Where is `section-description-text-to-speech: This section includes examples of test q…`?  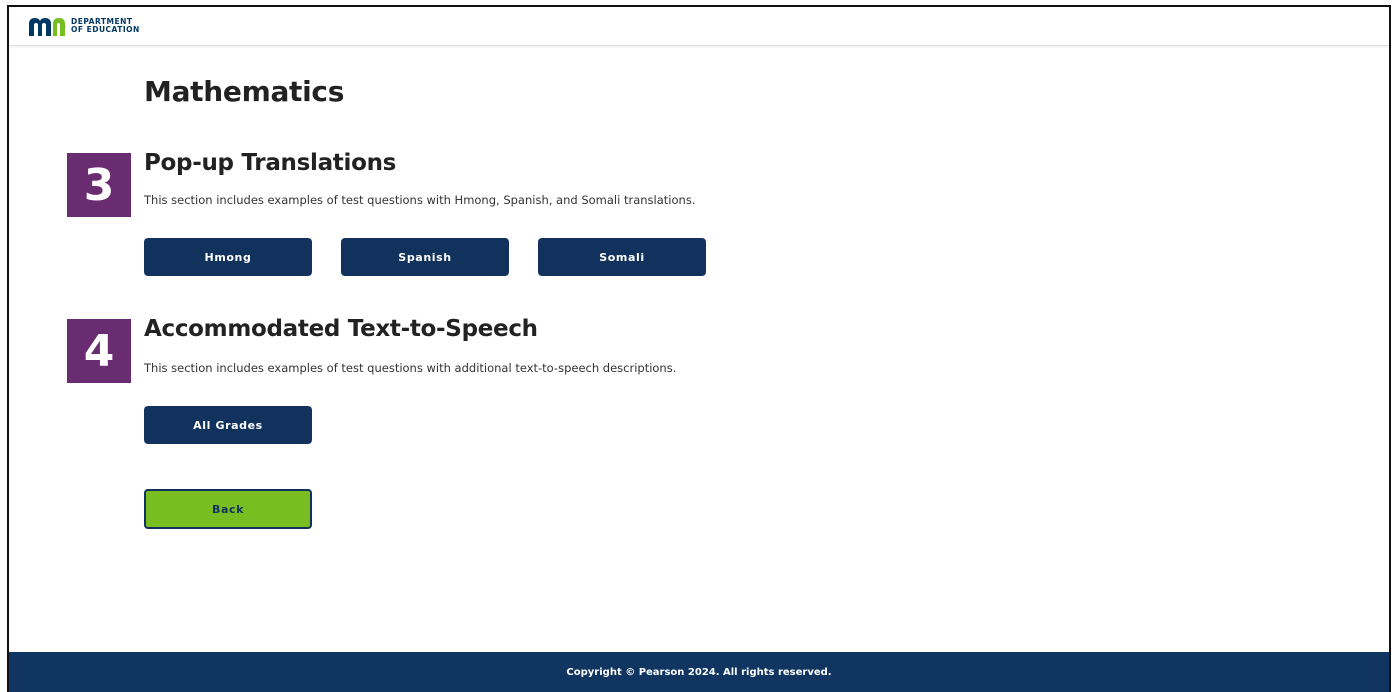 section-description-text-to-speech: This section includes examples of test q… is located at coordinates (410, 368).